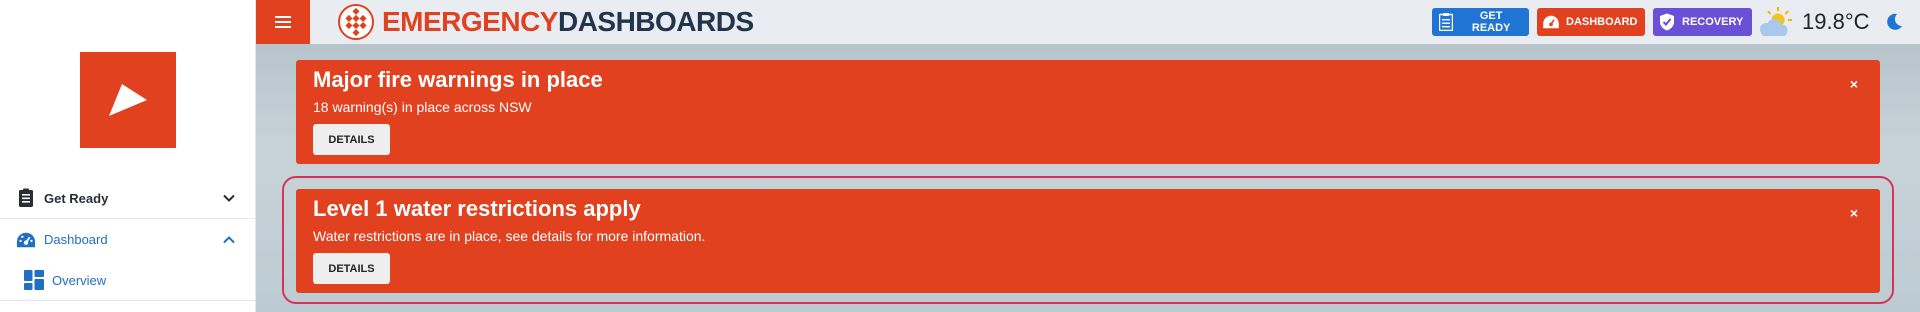 This screenshot has width=1920, height=312. I want to click on sidebar-item-label: Dashboard, so click(76, 239).